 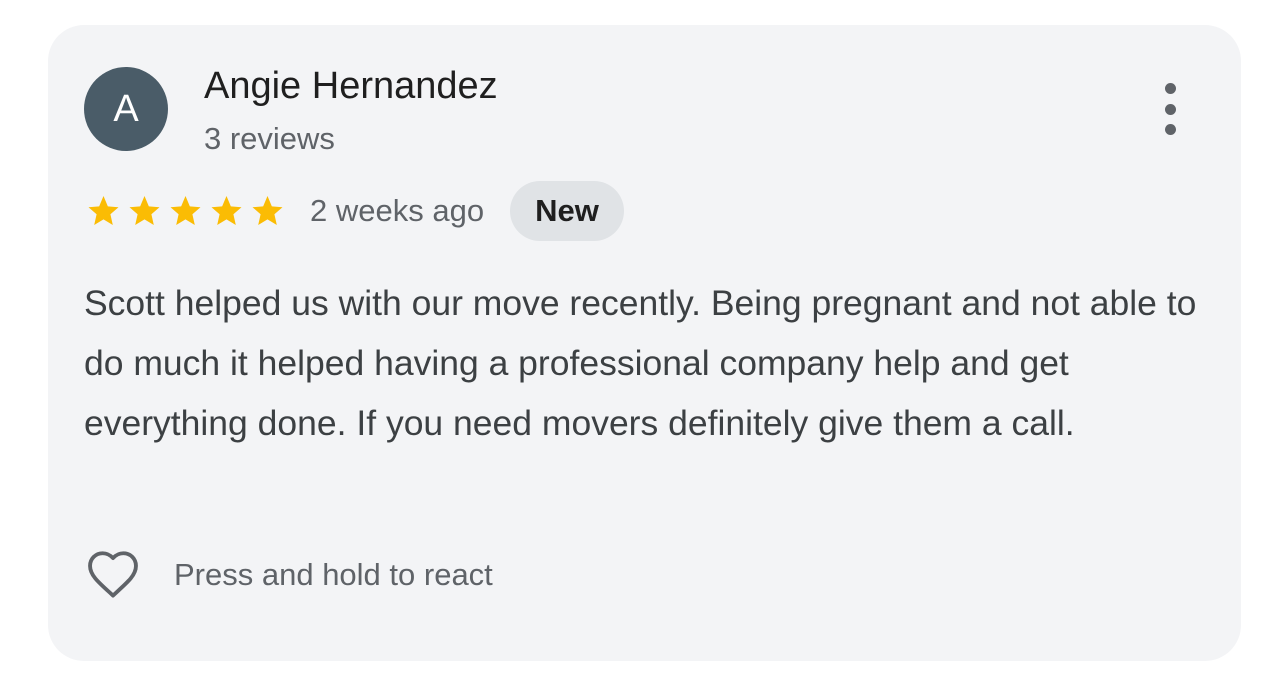 I want to click on more-options-button, so click(x=1170, y=109).